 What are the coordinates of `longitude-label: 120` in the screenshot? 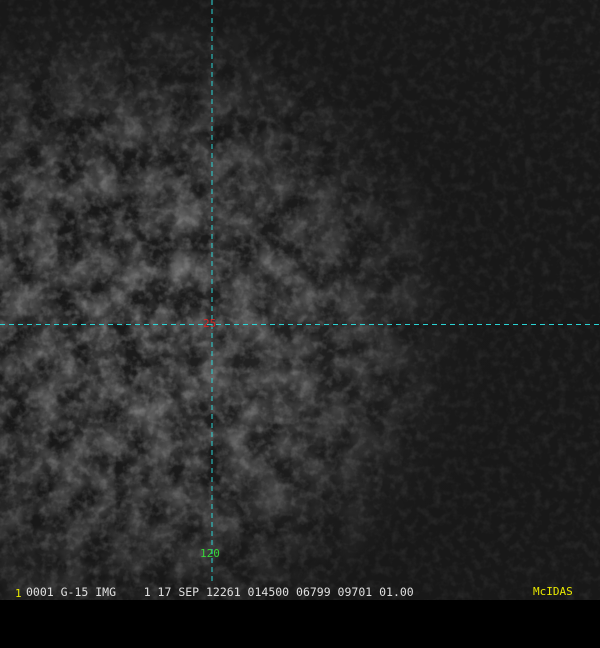 It's located at (210, 553).